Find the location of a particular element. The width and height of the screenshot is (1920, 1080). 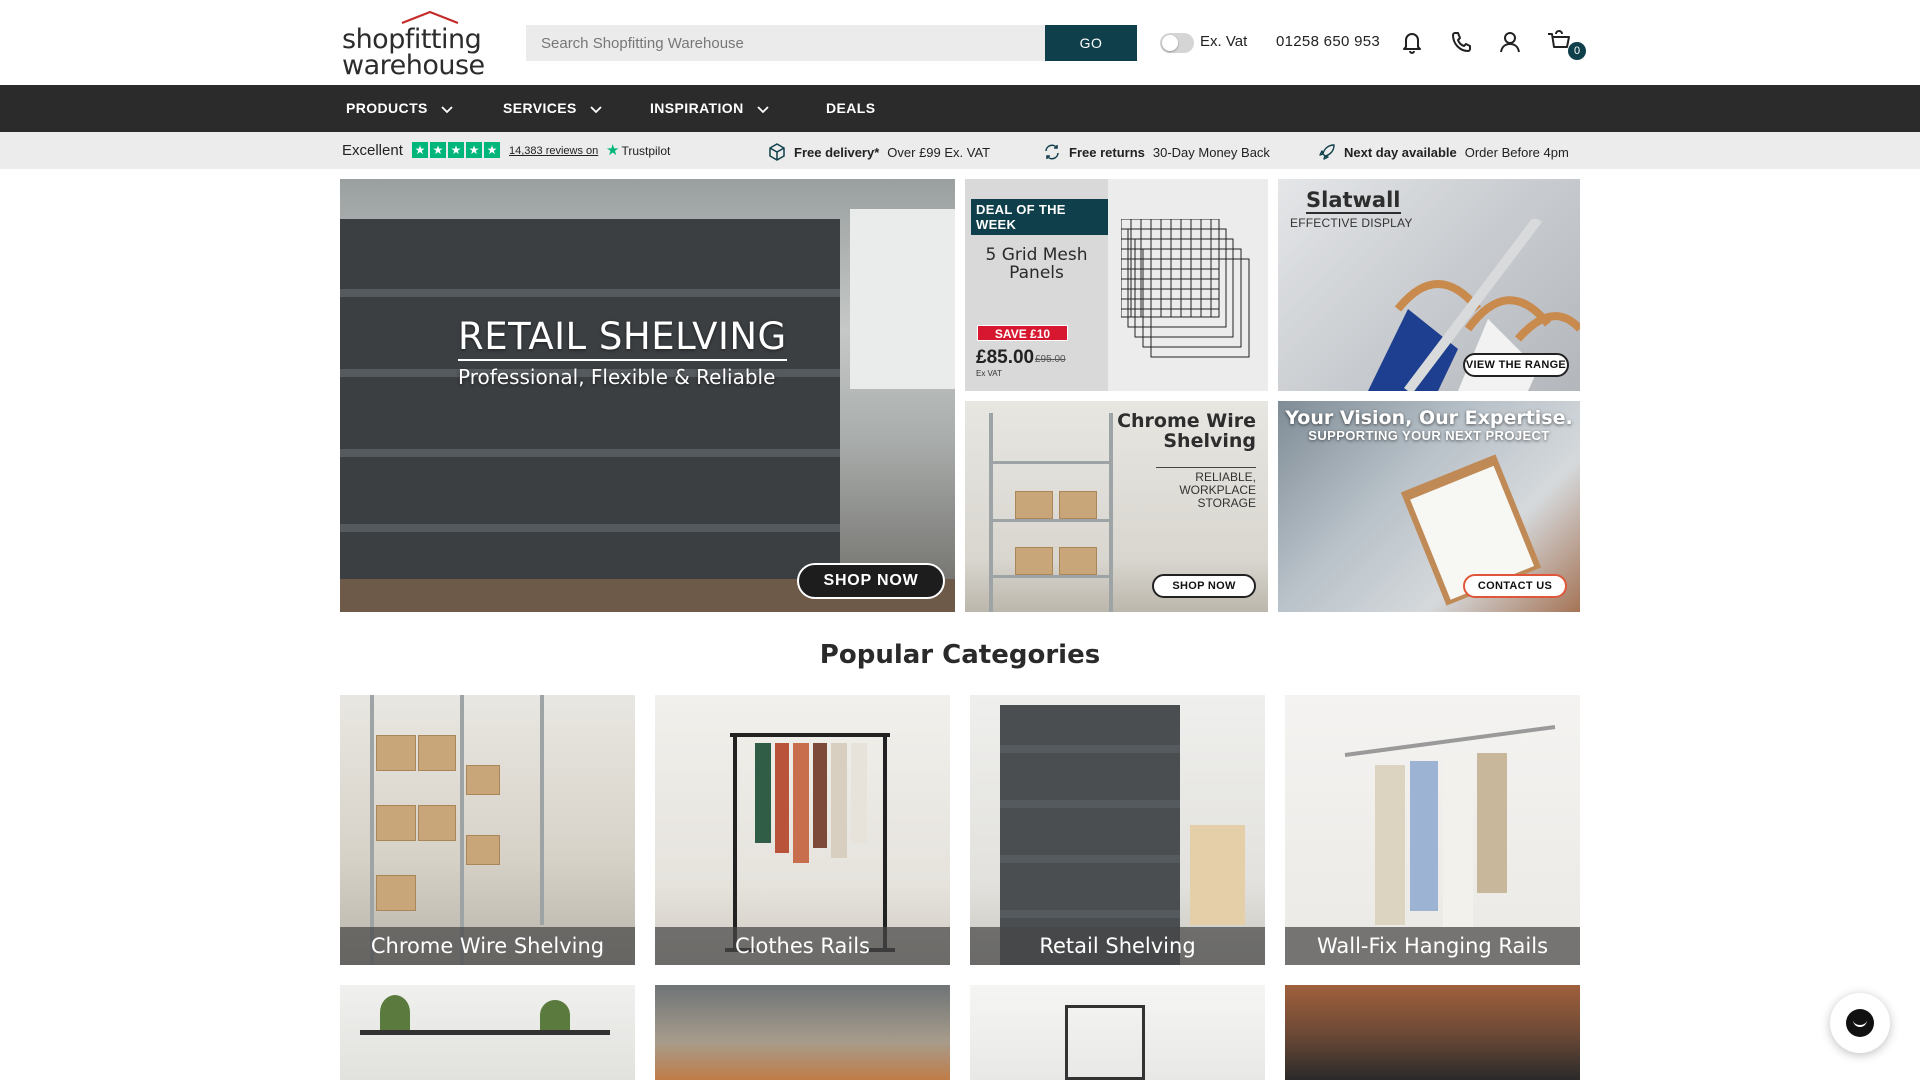

trustpilot-stars: ★ ★ ★ ★ ★ is located at coordinates (456, 150).